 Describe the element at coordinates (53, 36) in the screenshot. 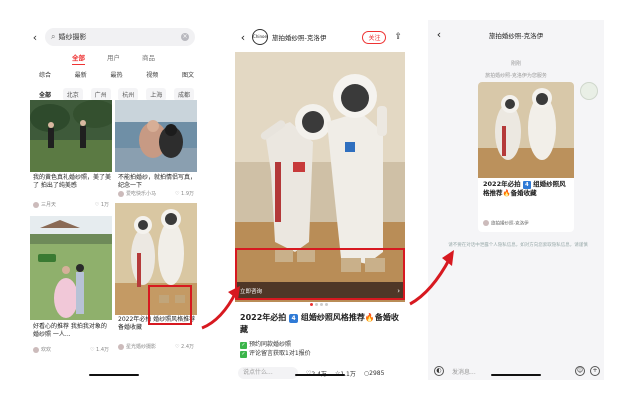

I see `search-icon: ⌕` at that location.